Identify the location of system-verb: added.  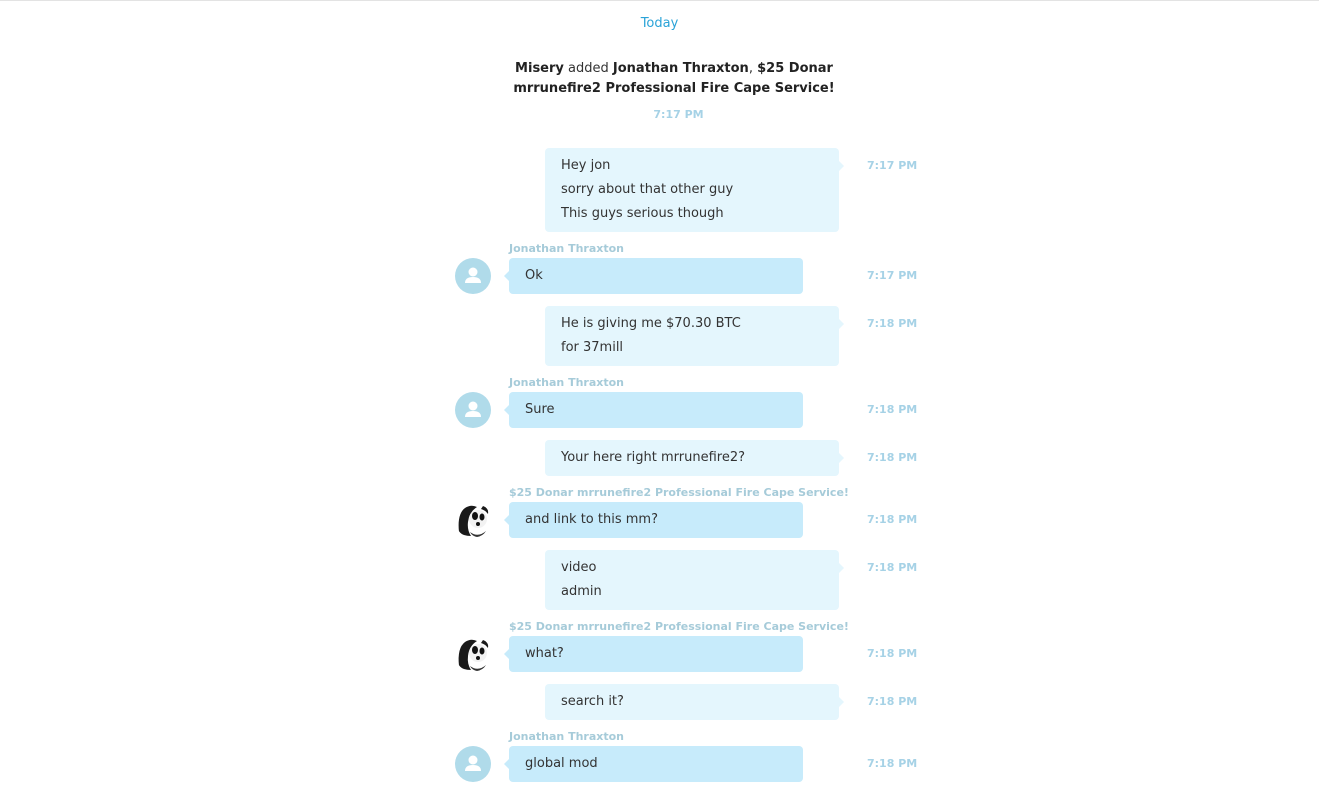
(588, 68).